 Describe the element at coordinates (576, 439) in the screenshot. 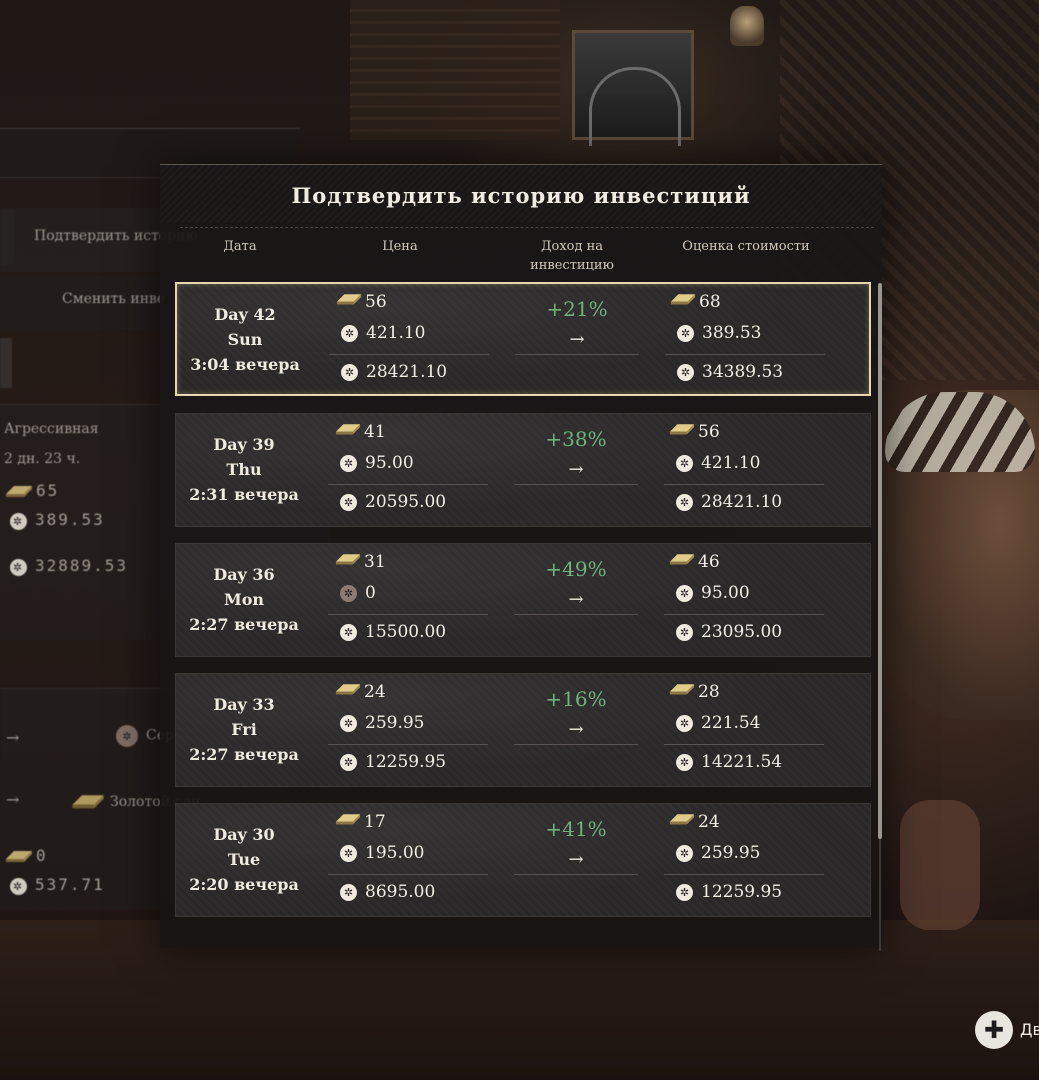

I see `roi-percent: +38%` at that location.